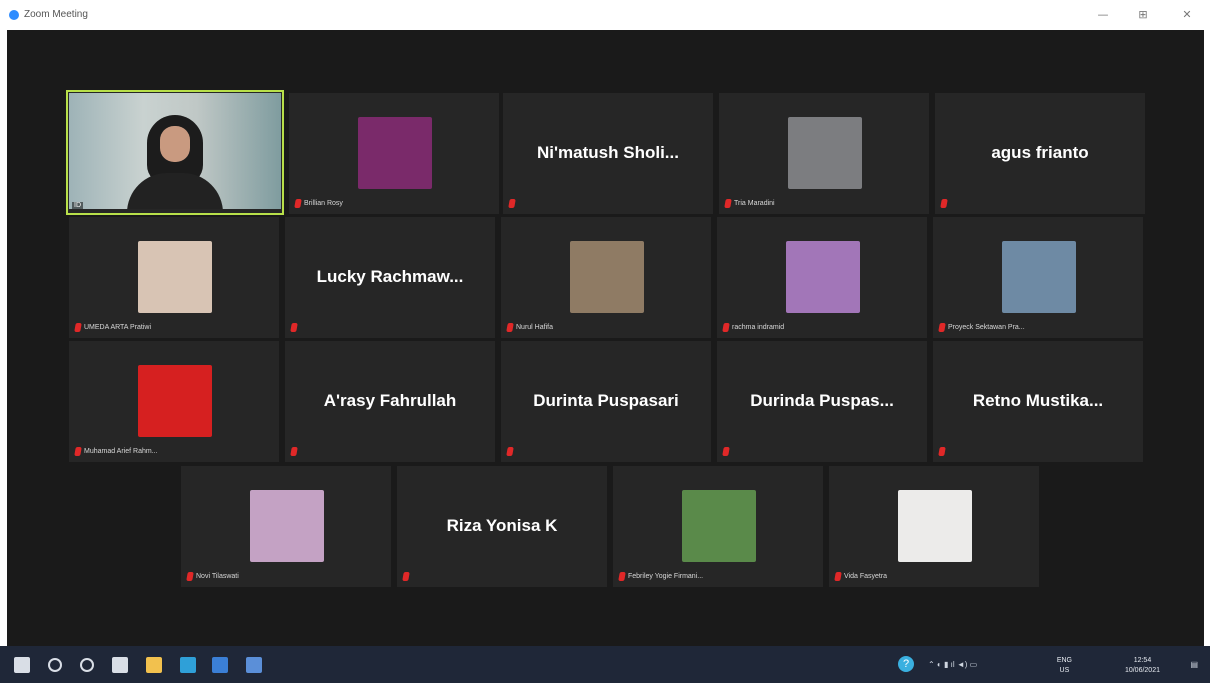  I want to click on participant-display-name: agus frianto, so click(1040, 152).